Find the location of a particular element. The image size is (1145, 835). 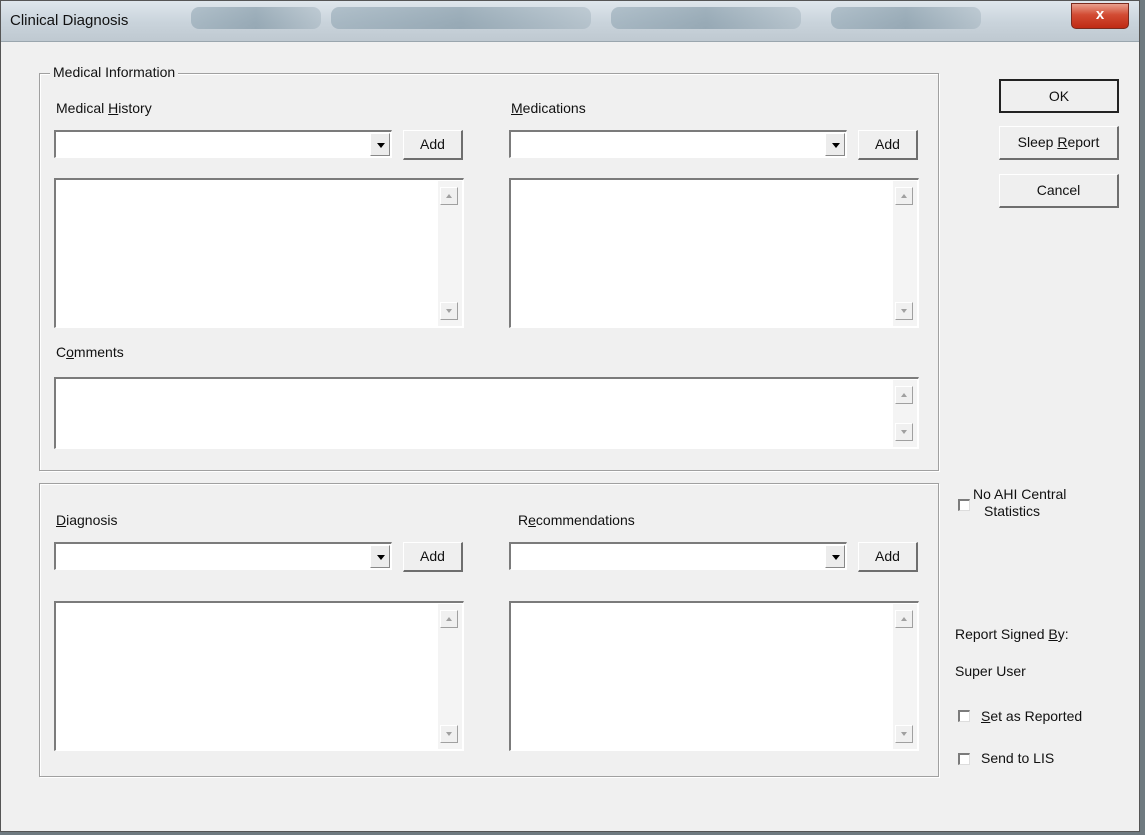

diagnosis-combo is located at coordinates (223, 556).